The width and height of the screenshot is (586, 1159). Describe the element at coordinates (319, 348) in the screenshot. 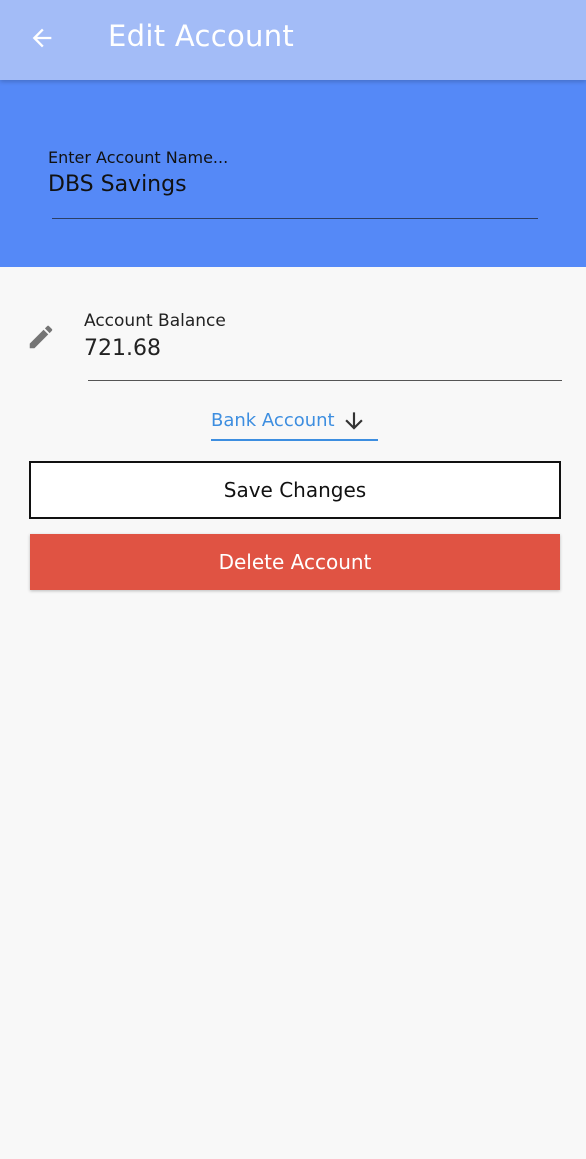

I see `account-balance-input` at that location.